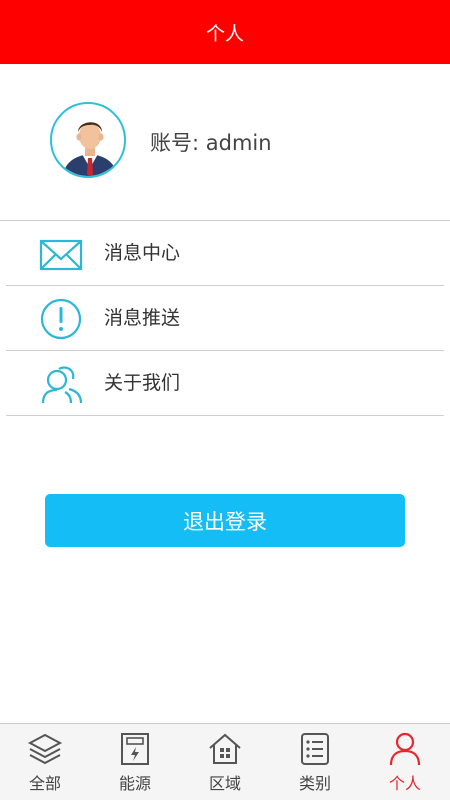  I want to click on page-title: 个人, so click(224, 33).